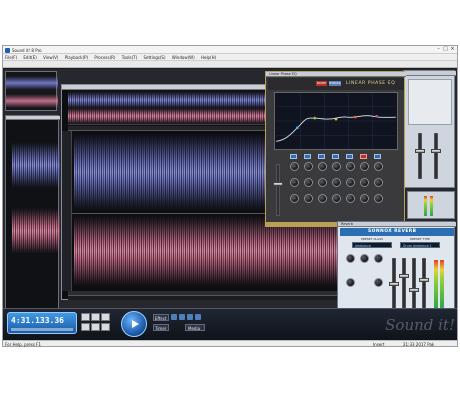 The height and width of the screenshot is (416, 460). I want to click on level-meter-right, so click(431, 206).